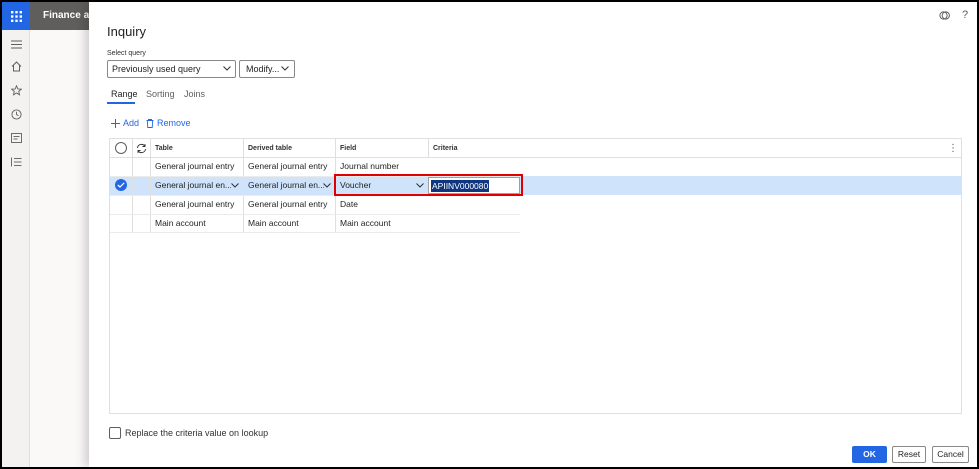 This screenshot has width=979, height=469. Describe the element at coordinates (479, 148) in the screenshot. I see `header-criteria: Criteria` at that location.